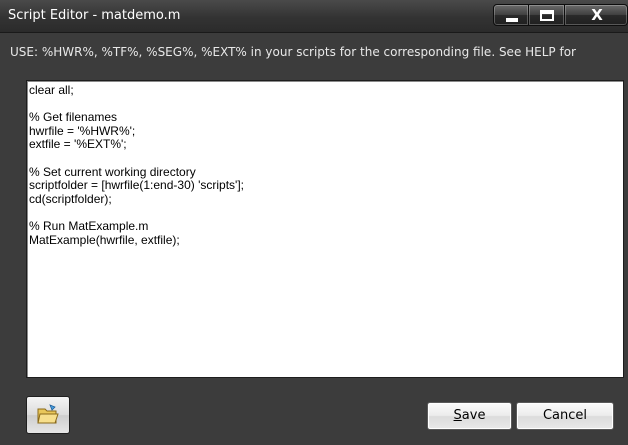 Image resolution: width=628 pixels, height=445 pixels. I want to click on window-title: Script Editor - matdemo.m, so click(94, 15).